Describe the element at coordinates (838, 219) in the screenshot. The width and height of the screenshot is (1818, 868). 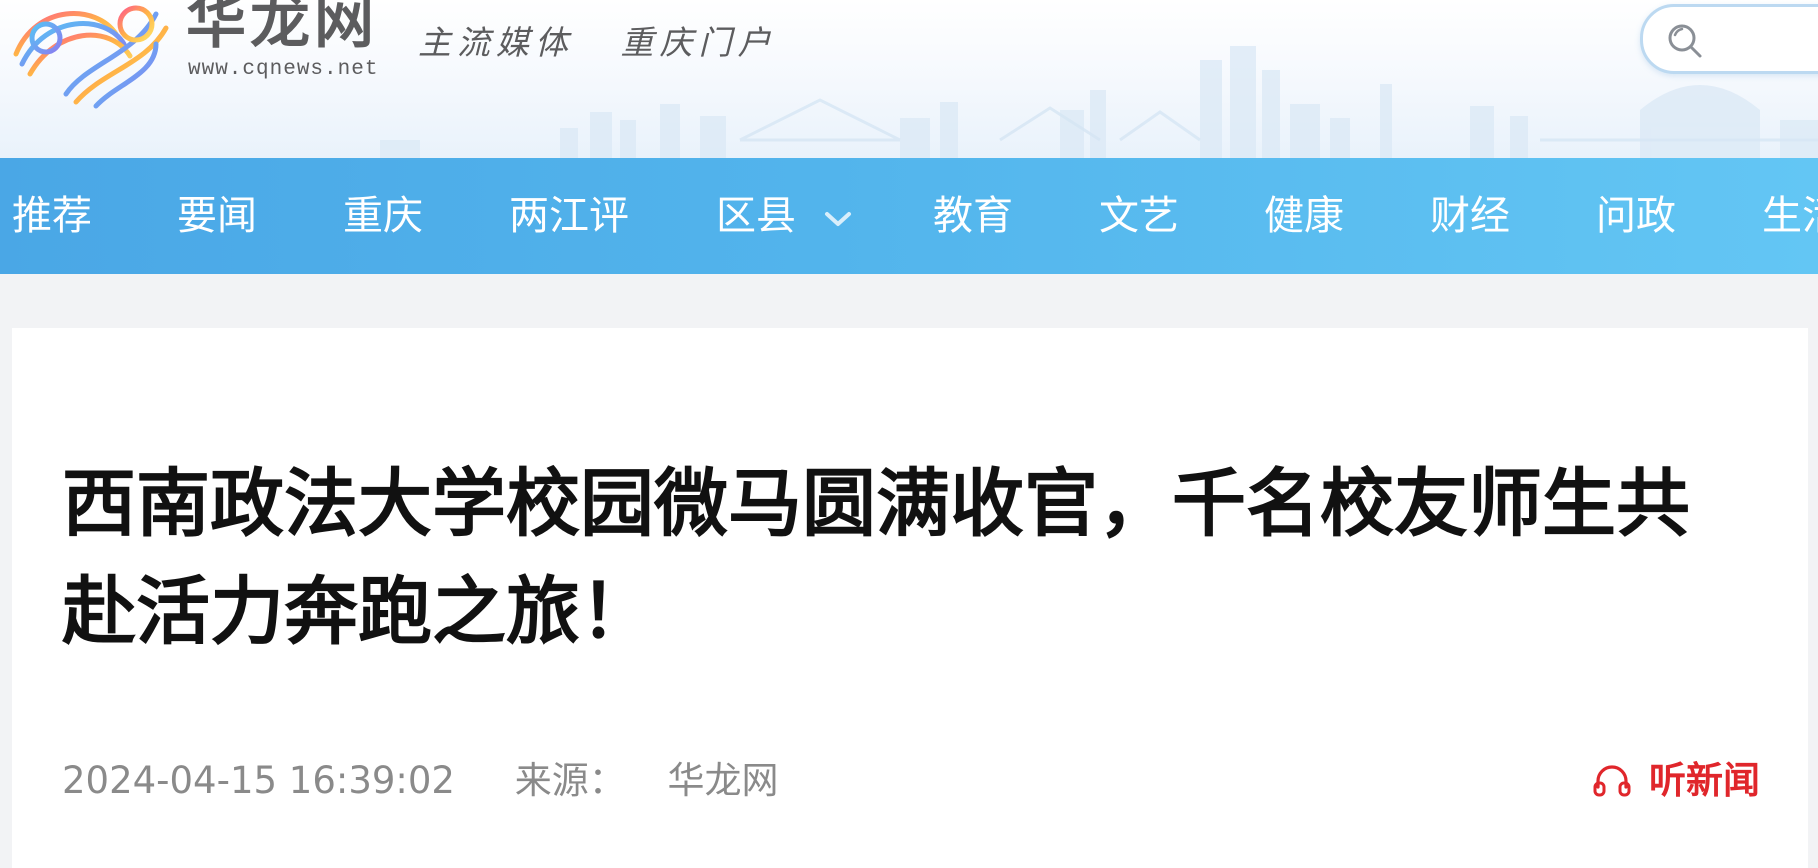
I see `chevron-down-icon` at that location.